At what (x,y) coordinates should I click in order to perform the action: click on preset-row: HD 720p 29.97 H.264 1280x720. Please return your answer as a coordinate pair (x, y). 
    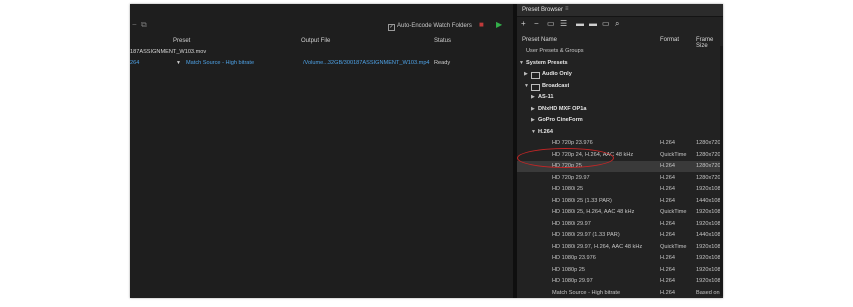
    Looking at the image, I should click on (620, 178).